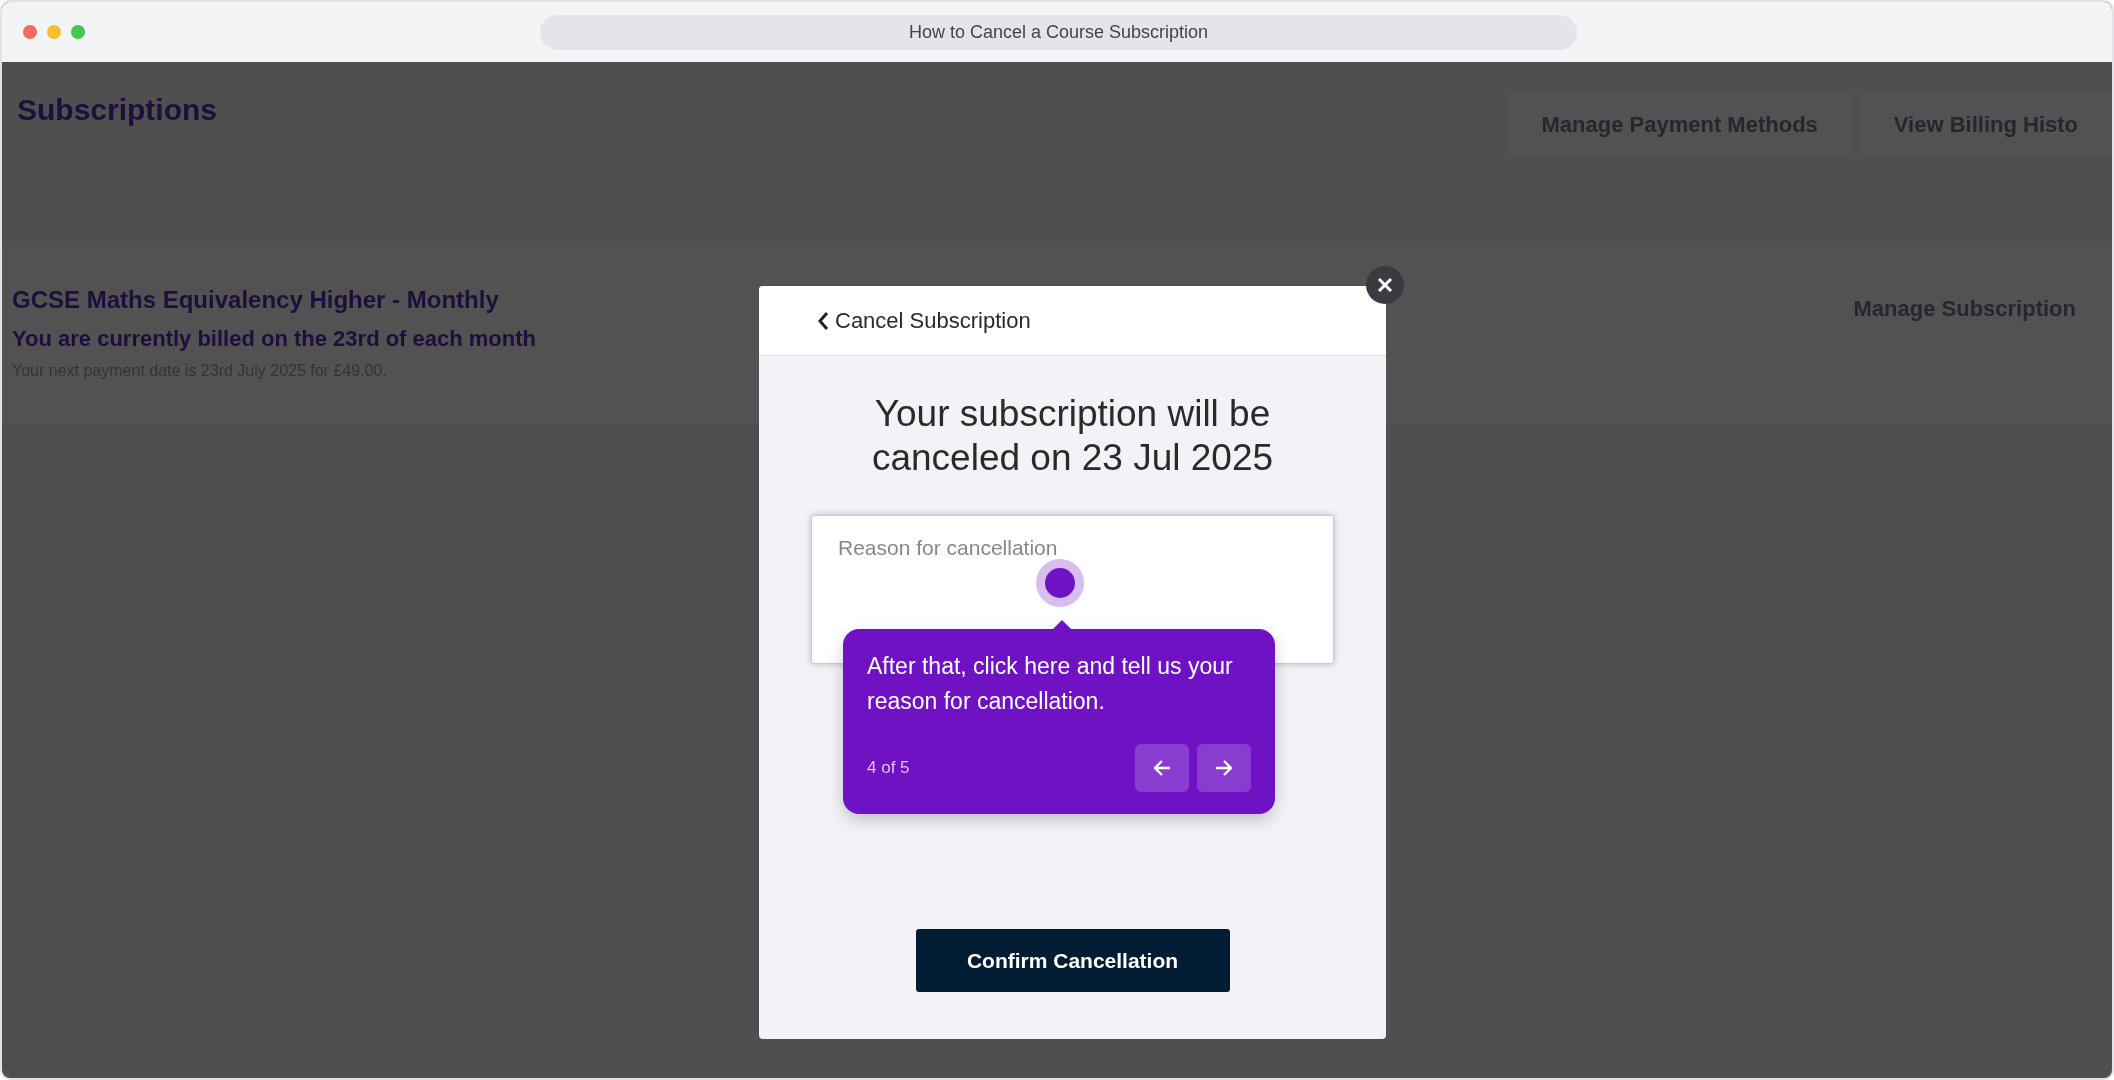 Image resolution: width=2114 pixels, height=1080 pixels. I want to click on maximize-window-dot, so click(78, 32).